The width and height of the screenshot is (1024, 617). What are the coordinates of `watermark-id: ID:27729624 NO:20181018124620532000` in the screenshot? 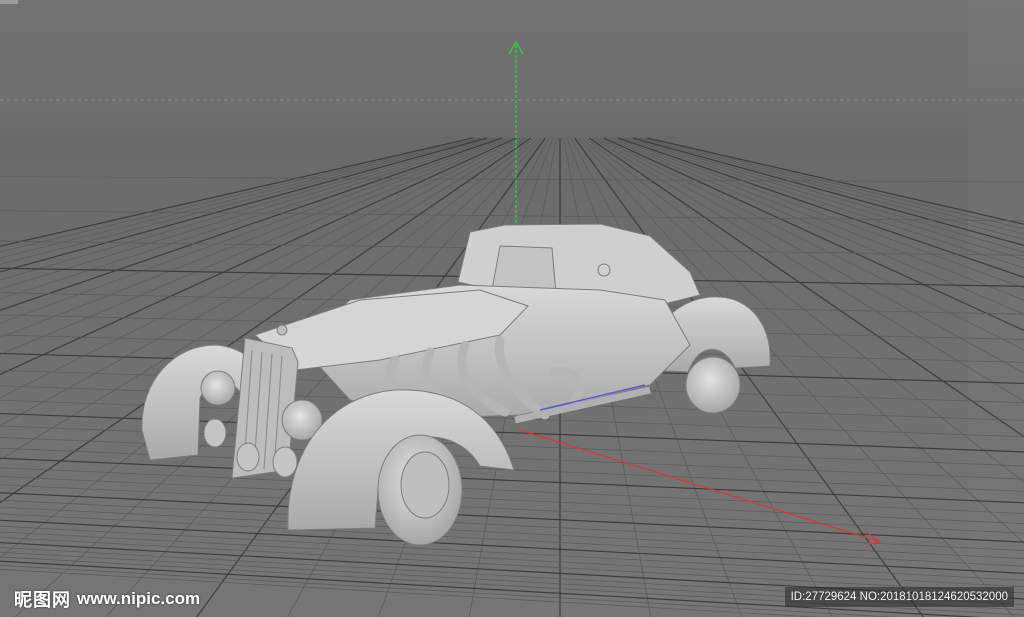 It's located at (899, 597).